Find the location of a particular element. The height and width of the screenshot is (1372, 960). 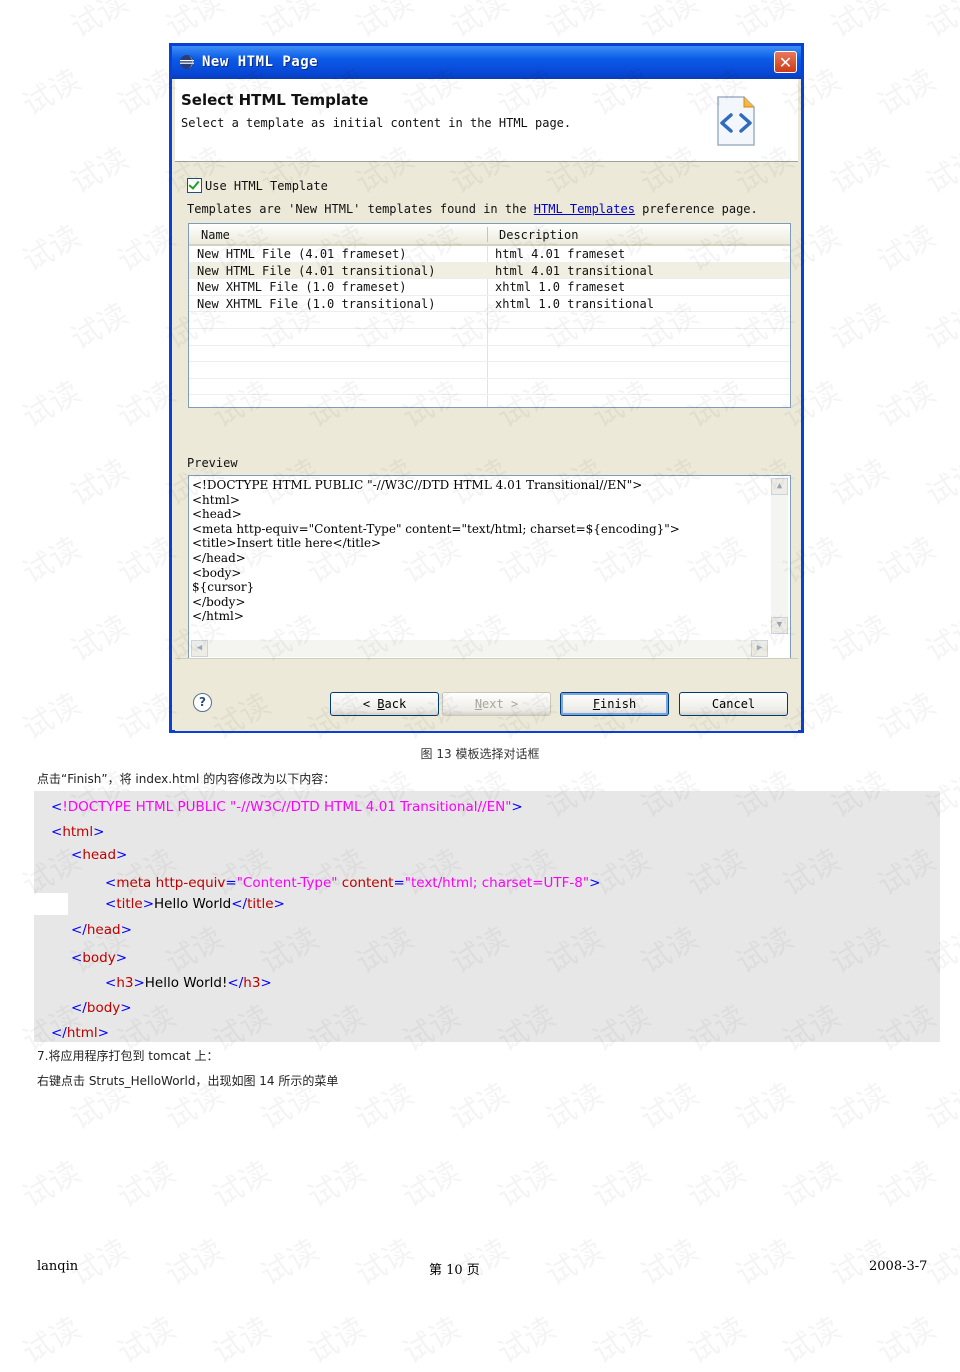

footer-date: 2008-3-7 is located at coordinates (898, 1266).